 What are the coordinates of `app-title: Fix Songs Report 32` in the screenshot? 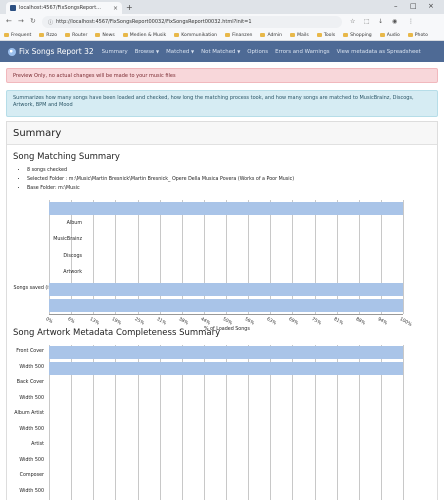 It's located at (56, 51).